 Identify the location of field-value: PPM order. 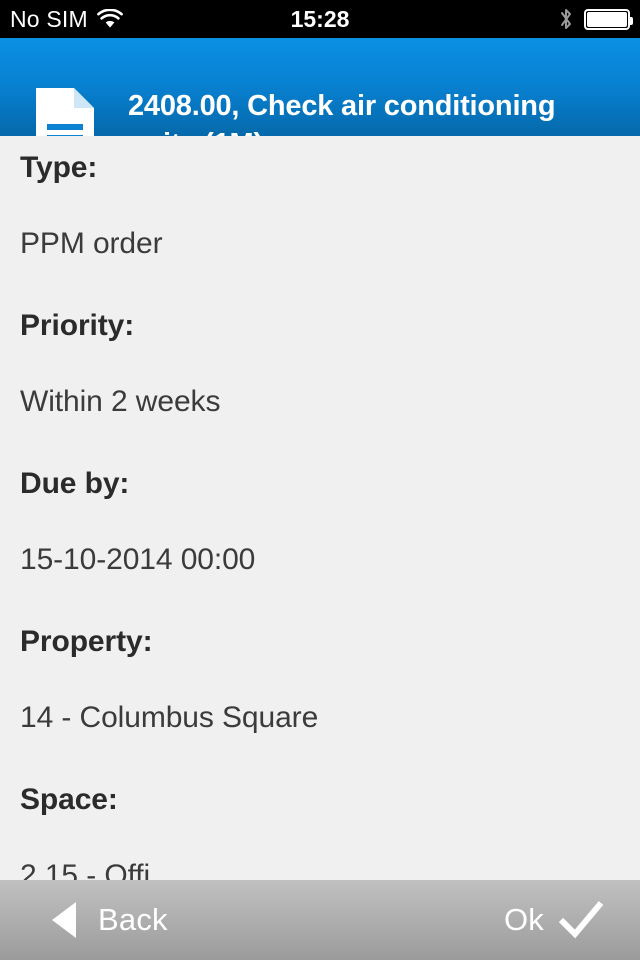
(91, 243).